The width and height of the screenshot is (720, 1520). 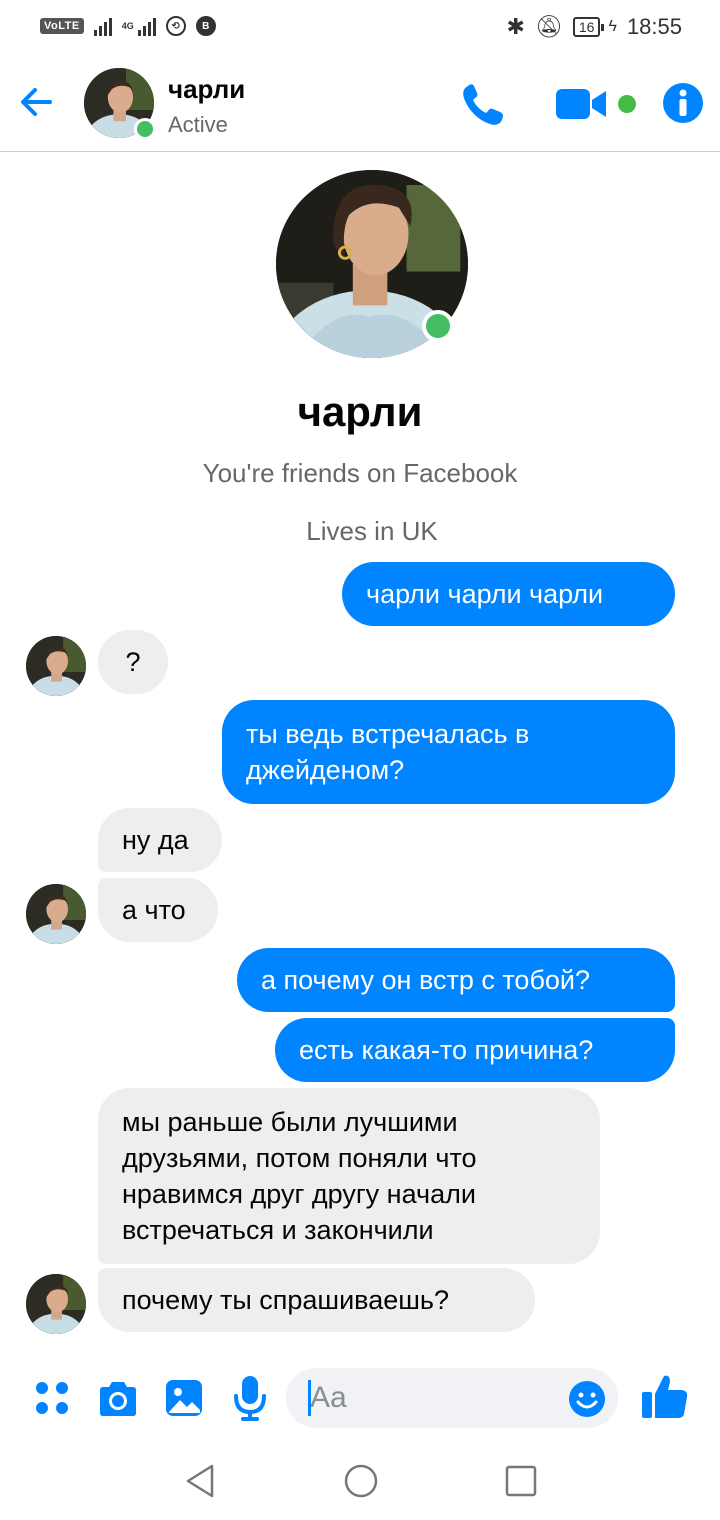 I want to click on conversation-header: чарли Active, so click(x=360, y=106).